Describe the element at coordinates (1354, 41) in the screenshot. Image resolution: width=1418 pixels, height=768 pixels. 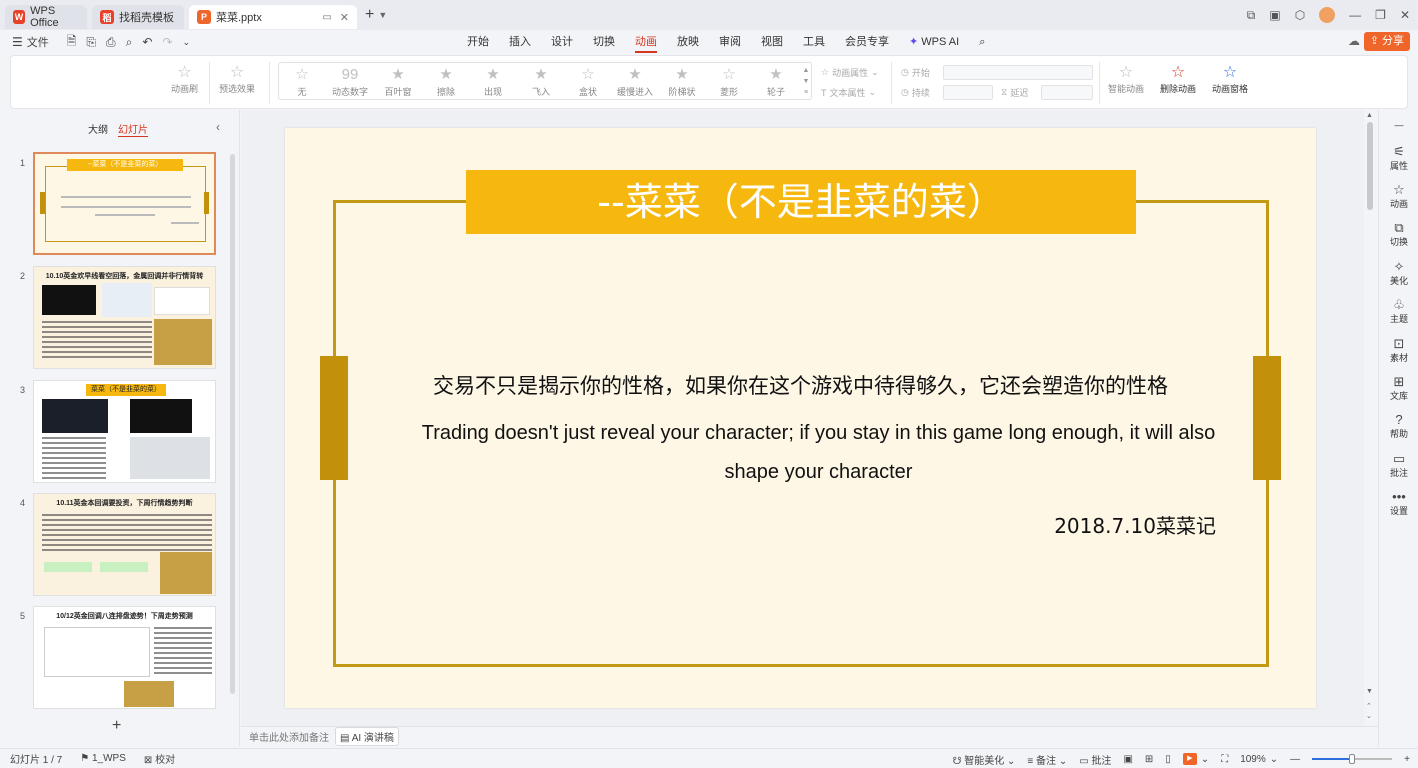
I see `cloud-sync-icon: ☁` at that location.